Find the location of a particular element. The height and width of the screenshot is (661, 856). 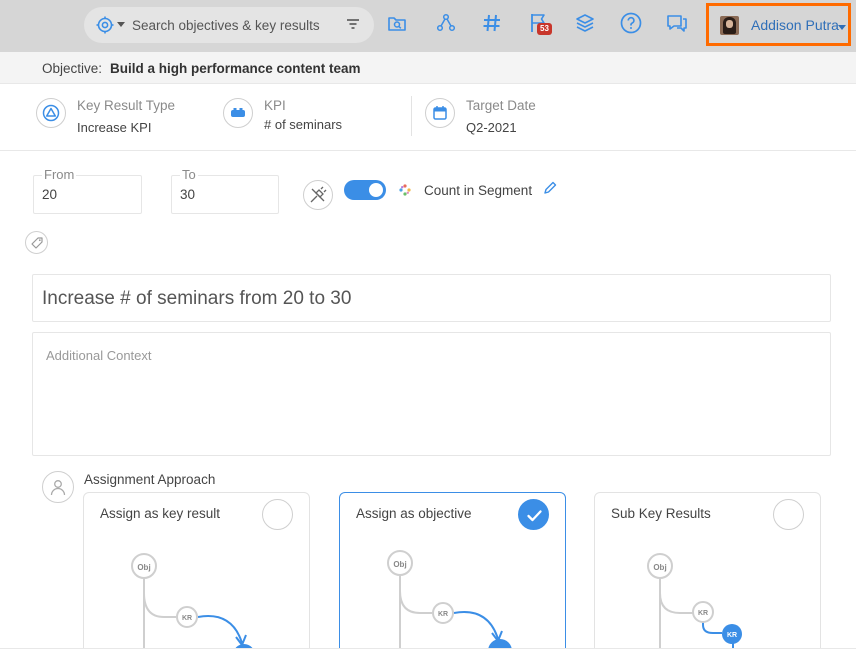

assignment-diagram: Obj KR Obj is located at coordinates (449, 605).